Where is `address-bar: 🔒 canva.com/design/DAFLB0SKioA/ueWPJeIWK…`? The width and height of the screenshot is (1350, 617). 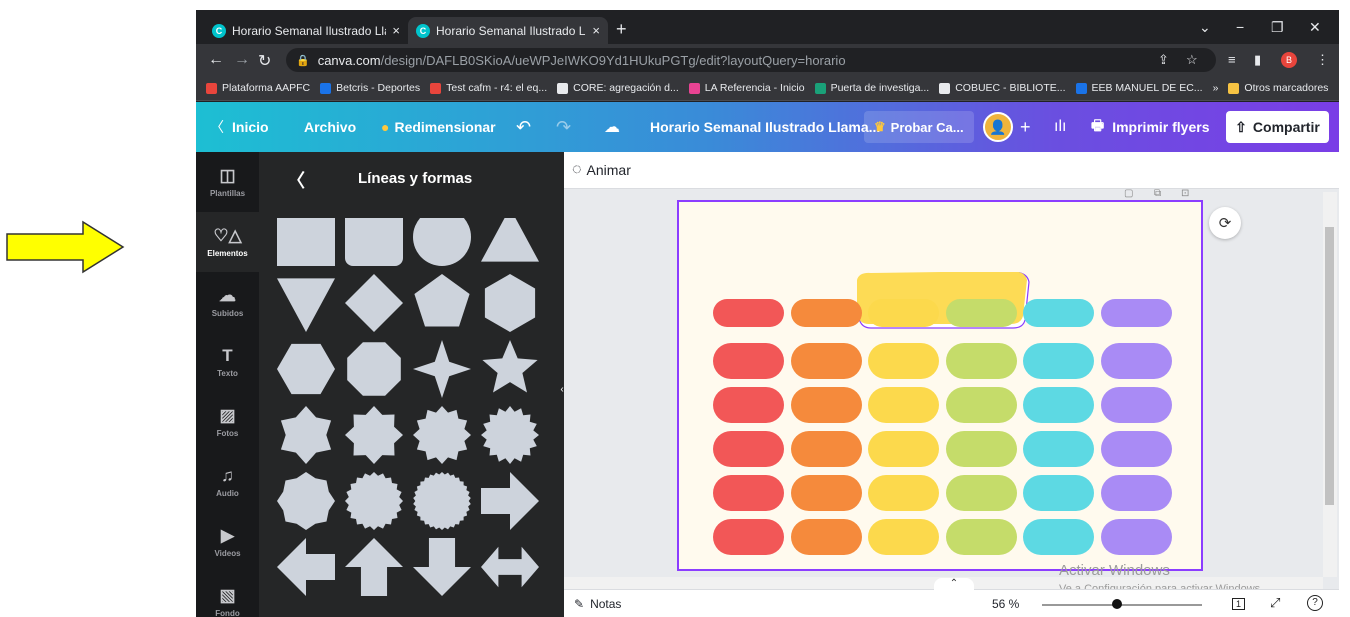 address-bar: 🔒 canva.com/design/DAFLB0SKioA/ueWPJeIWK… is located at coordinates (751, 60).